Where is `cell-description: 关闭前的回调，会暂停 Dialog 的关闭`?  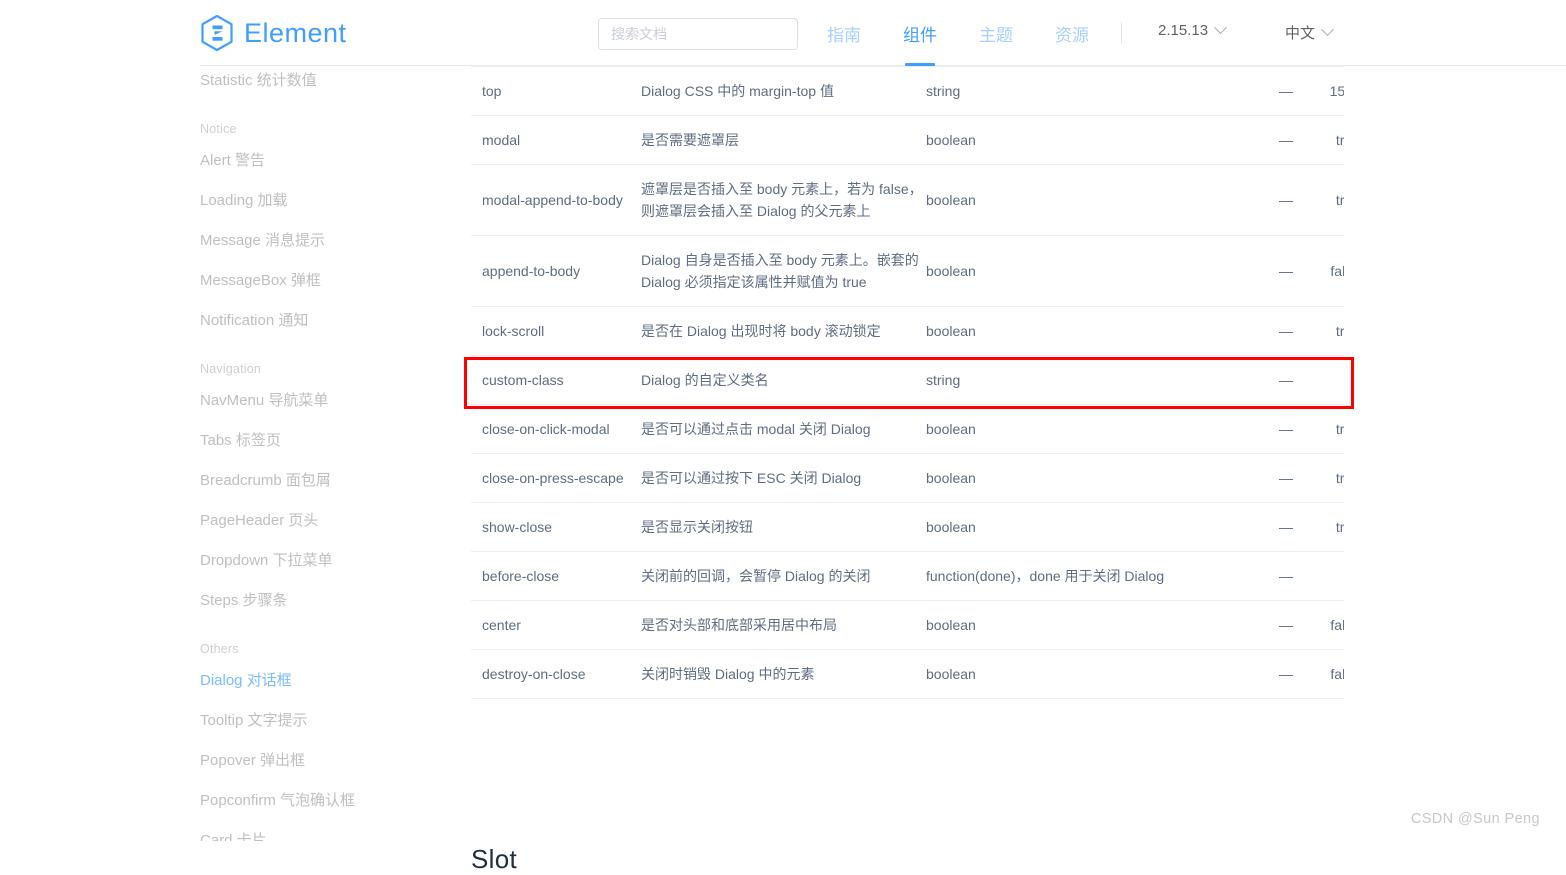 cell-description: 关闭前的回调，会暂停 Dialog 的关闭 is located at coordinates (783, 576).